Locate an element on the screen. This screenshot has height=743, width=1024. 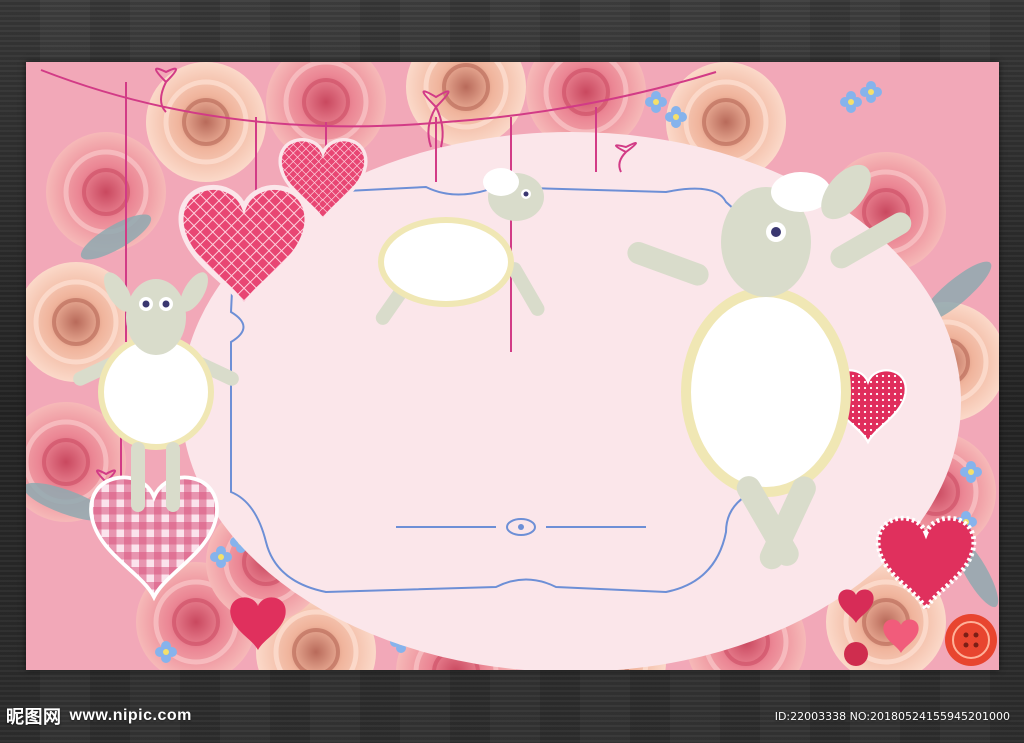
image-id: ID:22003338 NO:20180524155945201000 is located at coordinates (892, 716).